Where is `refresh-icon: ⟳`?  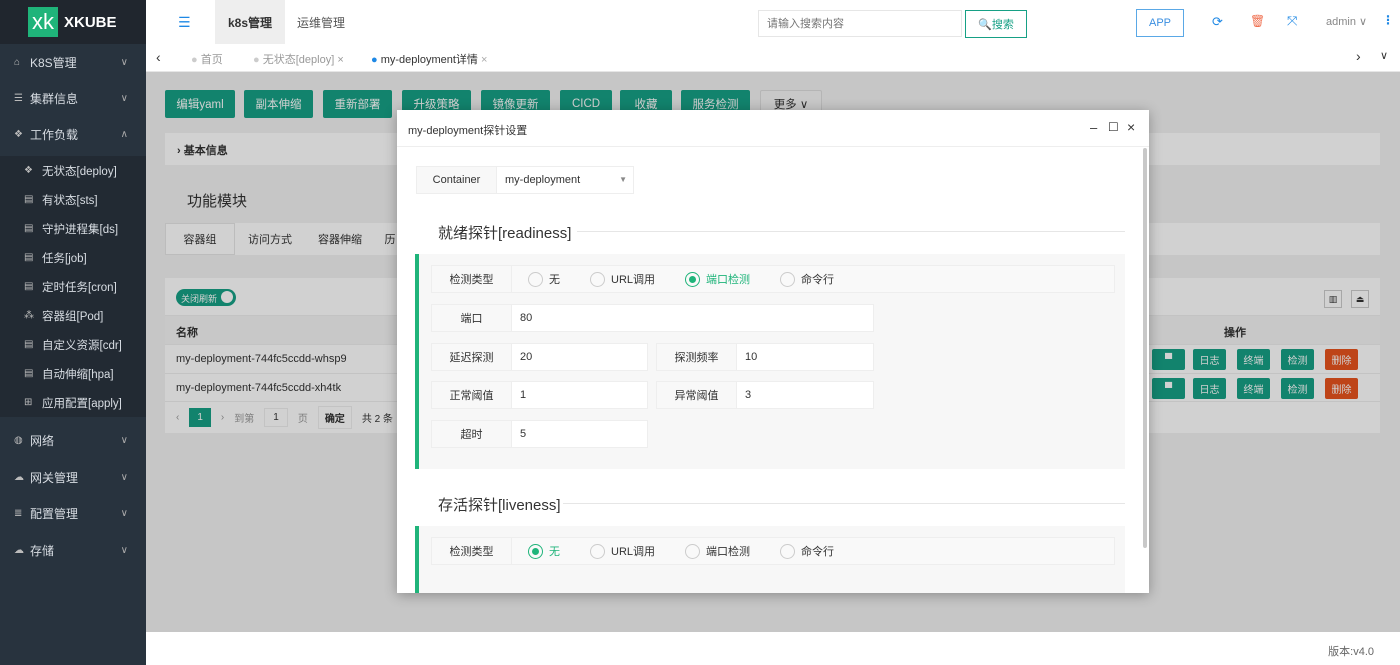 refresh-icon: ⟳ is located at coordinates (1217, 22).